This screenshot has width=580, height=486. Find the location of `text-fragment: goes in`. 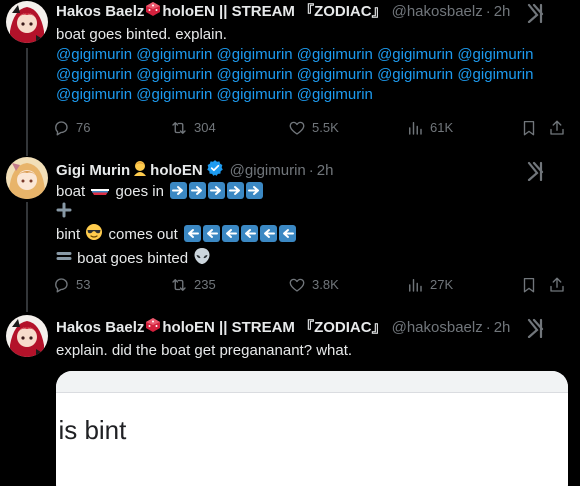

text-fragment: goes in is located at coordinates (139, 191).